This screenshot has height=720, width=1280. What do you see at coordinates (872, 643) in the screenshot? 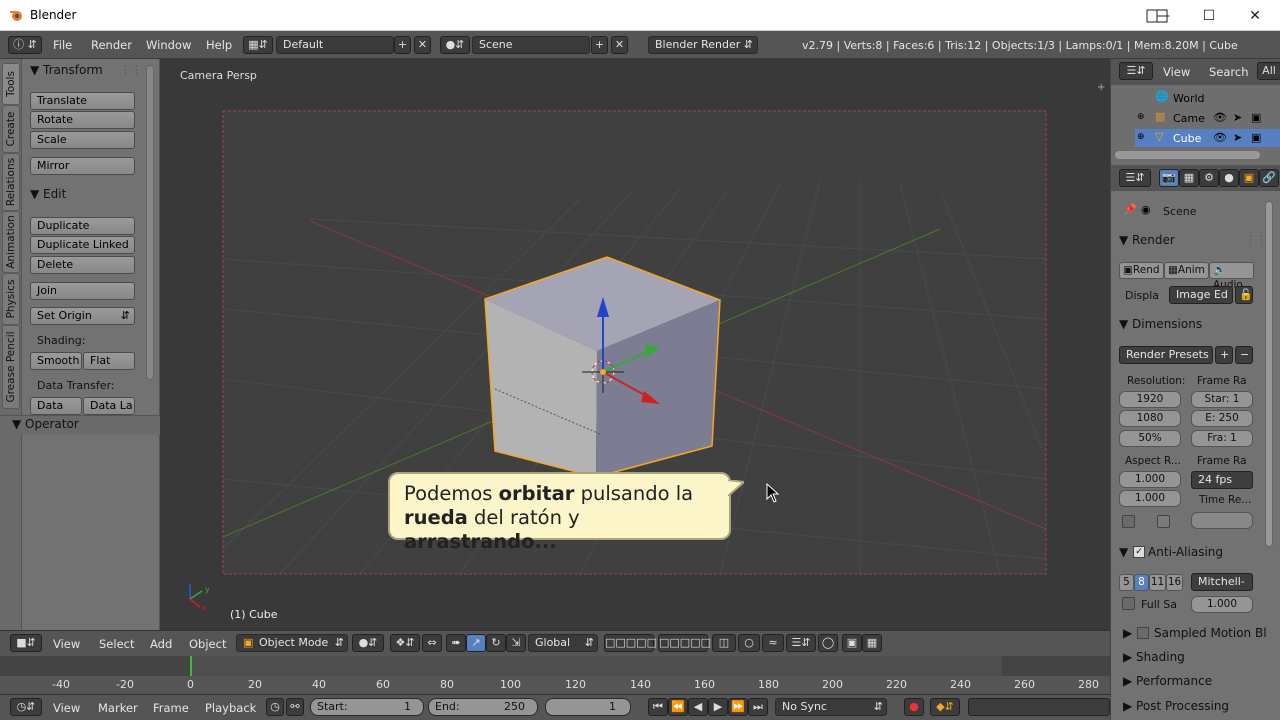
I see `render-anim-icon: ▦` at bounding box center [872, 643].